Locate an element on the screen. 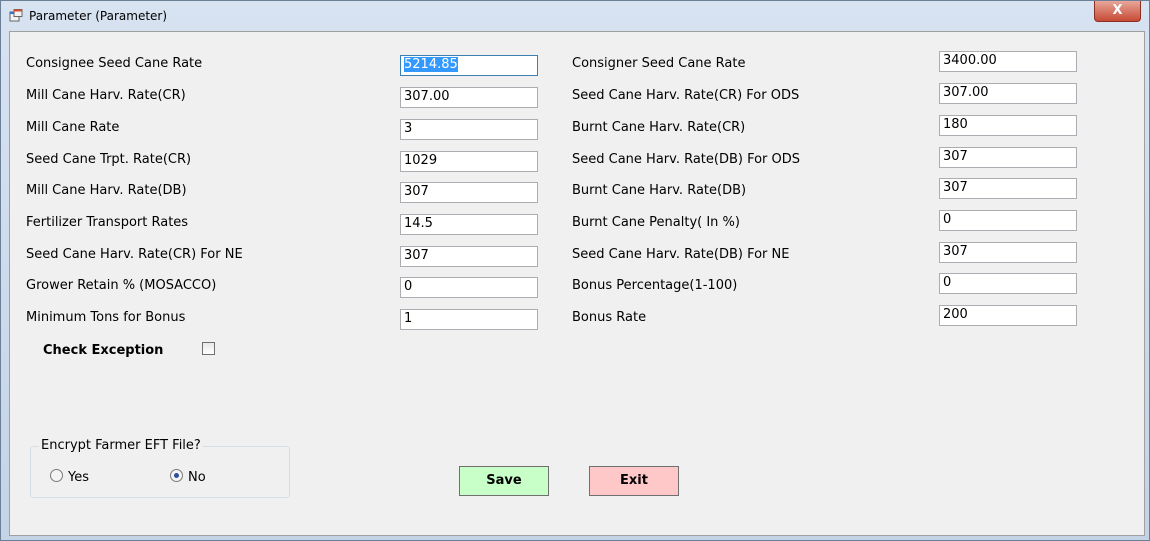 This screenshot has height=541, width=1150. field-label: Consigner Seed Cane Rate is located at coordinates (659, 63).